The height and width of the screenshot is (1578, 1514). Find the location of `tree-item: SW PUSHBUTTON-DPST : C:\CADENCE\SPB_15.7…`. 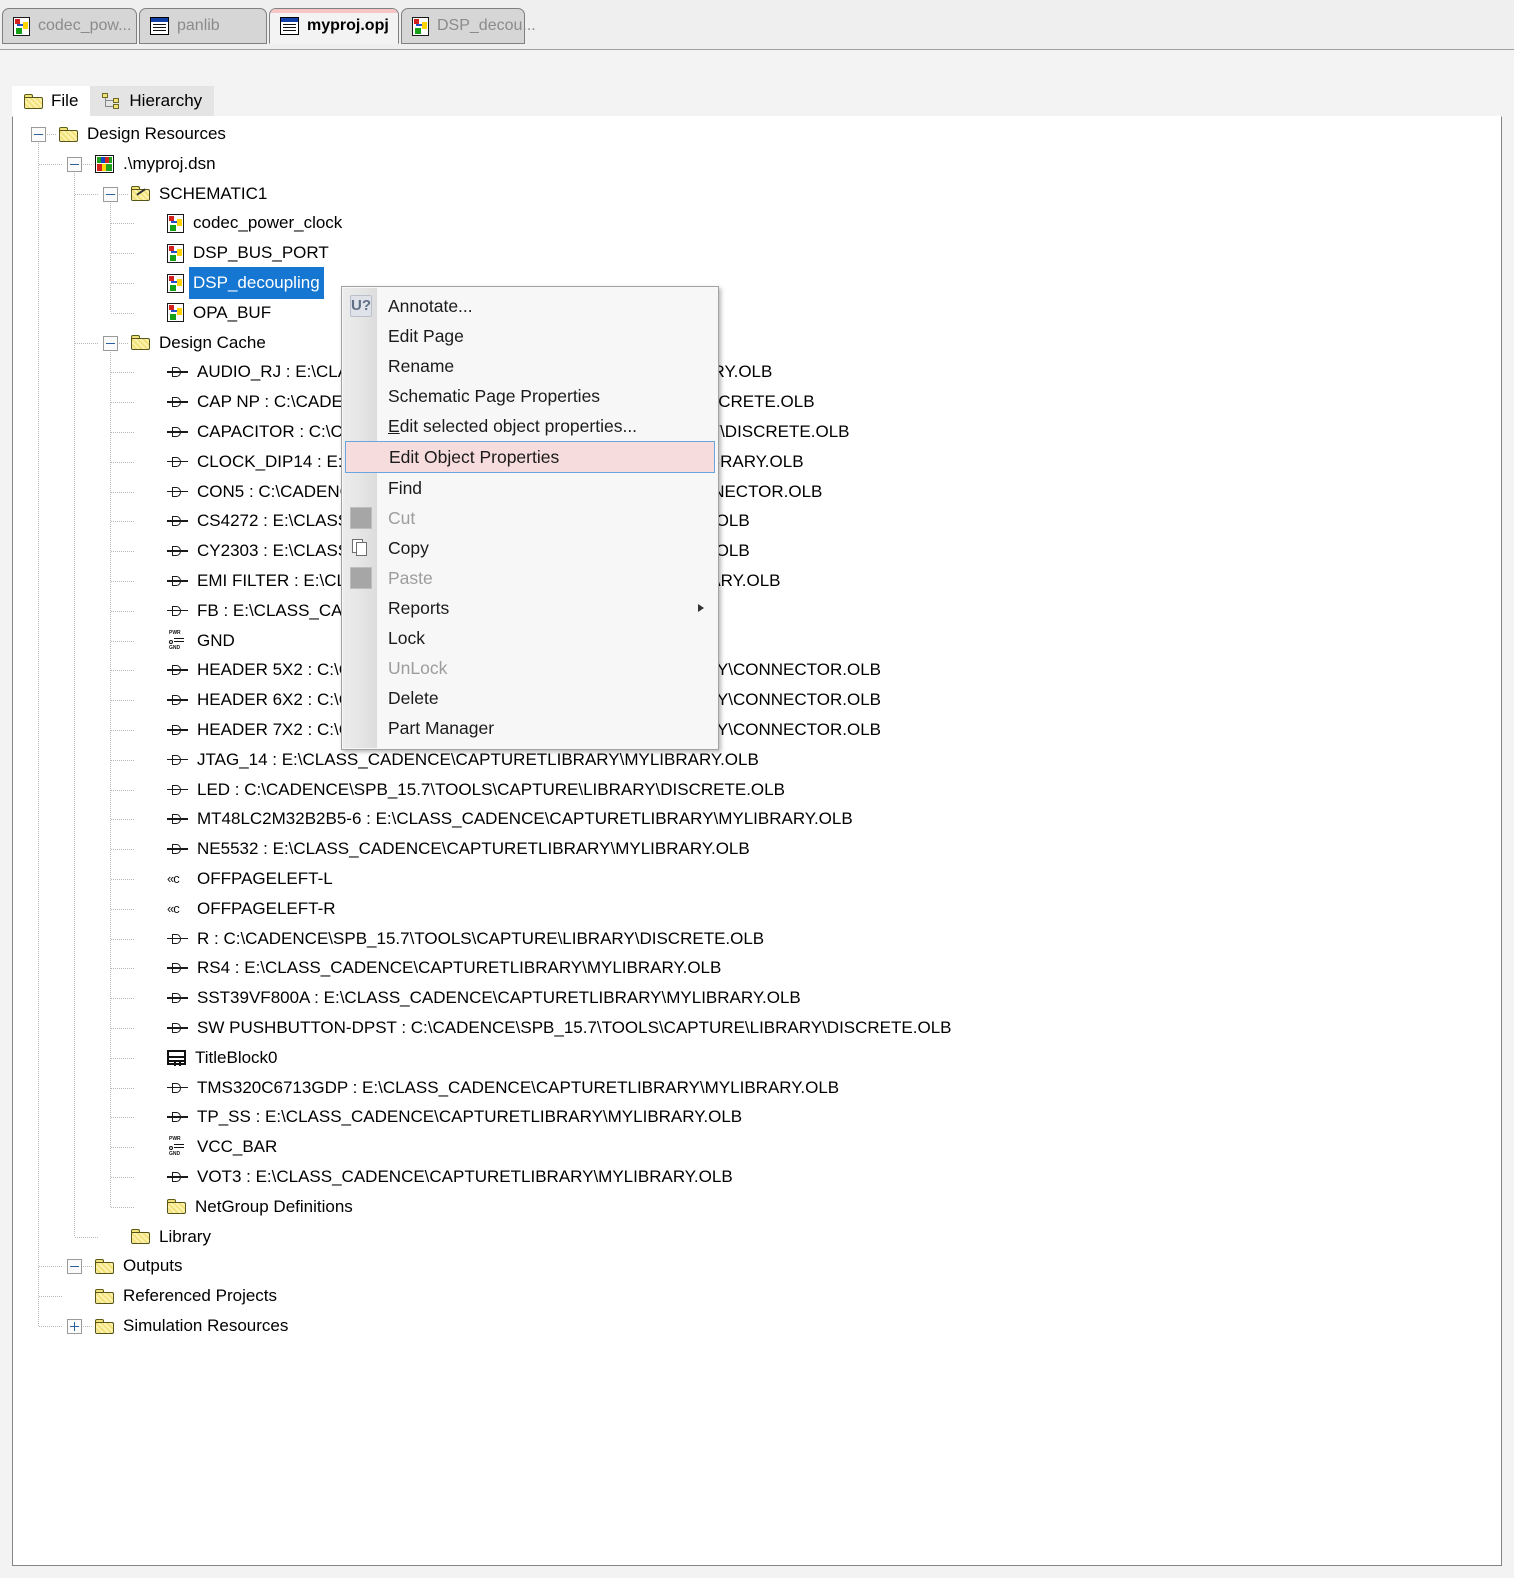

tree-item: SW PUSHBUTTON-DPST : C:\CADENCE\SPB_15.7… is located at coordinates (559, 1028).